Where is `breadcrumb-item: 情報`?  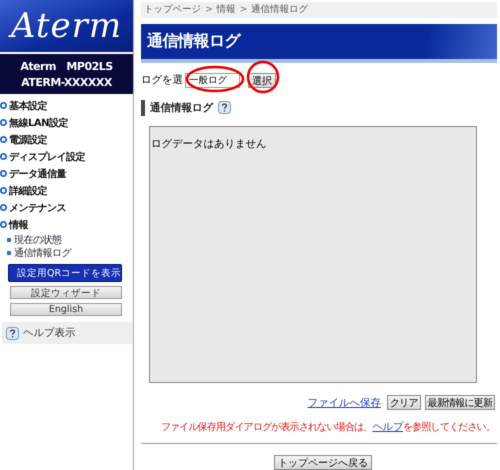
breadcrumb-item: 情報 is located at coordinates (226, 9).